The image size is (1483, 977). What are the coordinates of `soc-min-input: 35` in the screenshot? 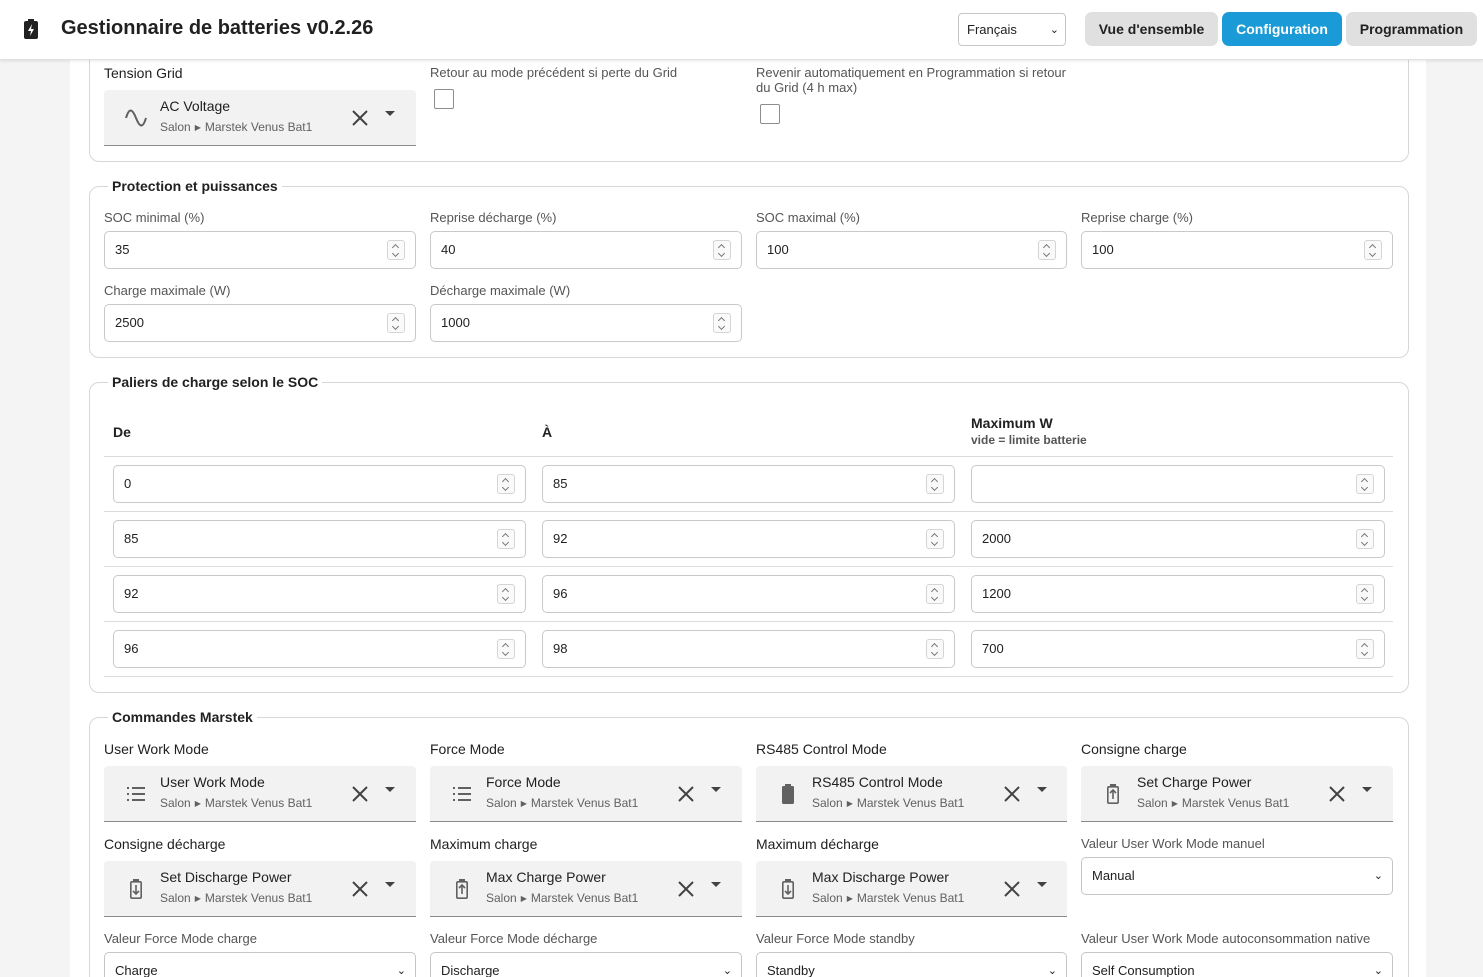 It's located at (260, 250).